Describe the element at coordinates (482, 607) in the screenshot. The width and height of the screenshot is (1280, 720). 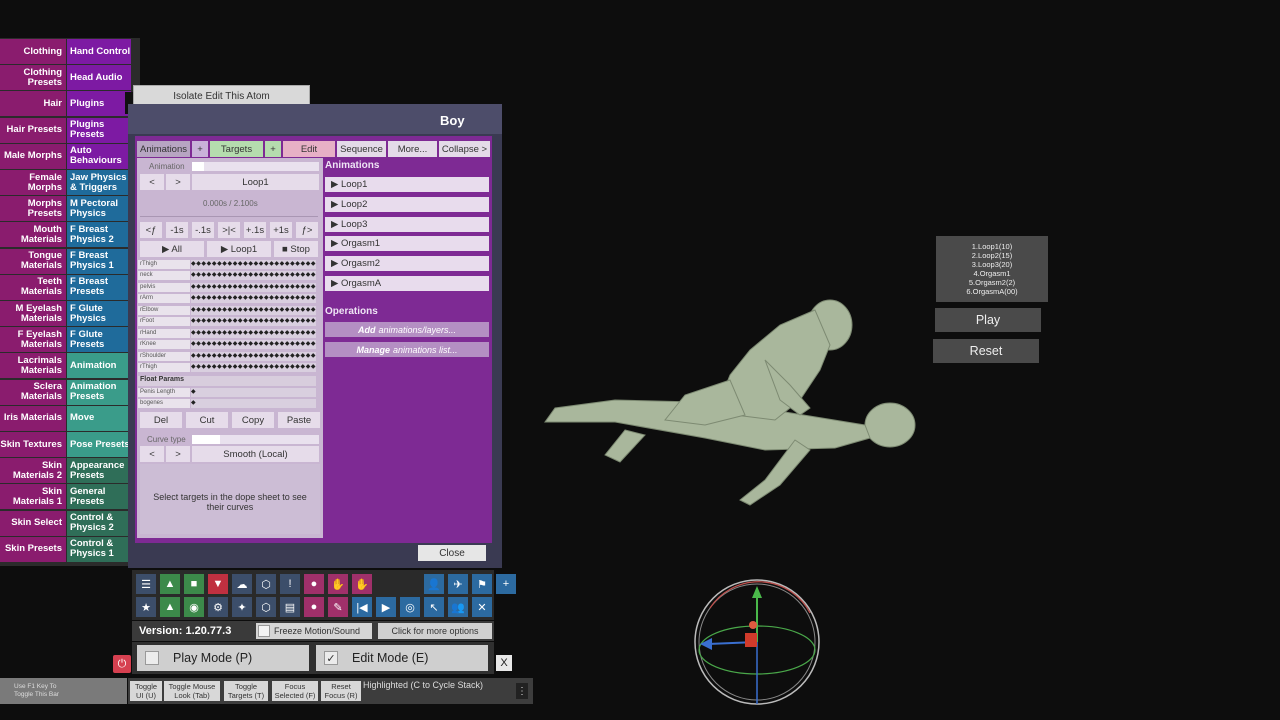
I see `tools-icon: ✕` at that location.